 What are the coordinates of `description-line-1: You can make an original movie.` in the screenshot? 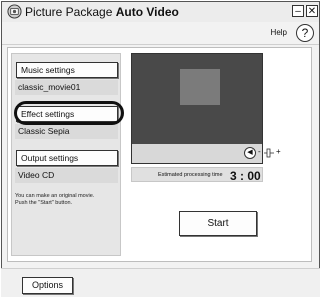 It's located at (55, 196).